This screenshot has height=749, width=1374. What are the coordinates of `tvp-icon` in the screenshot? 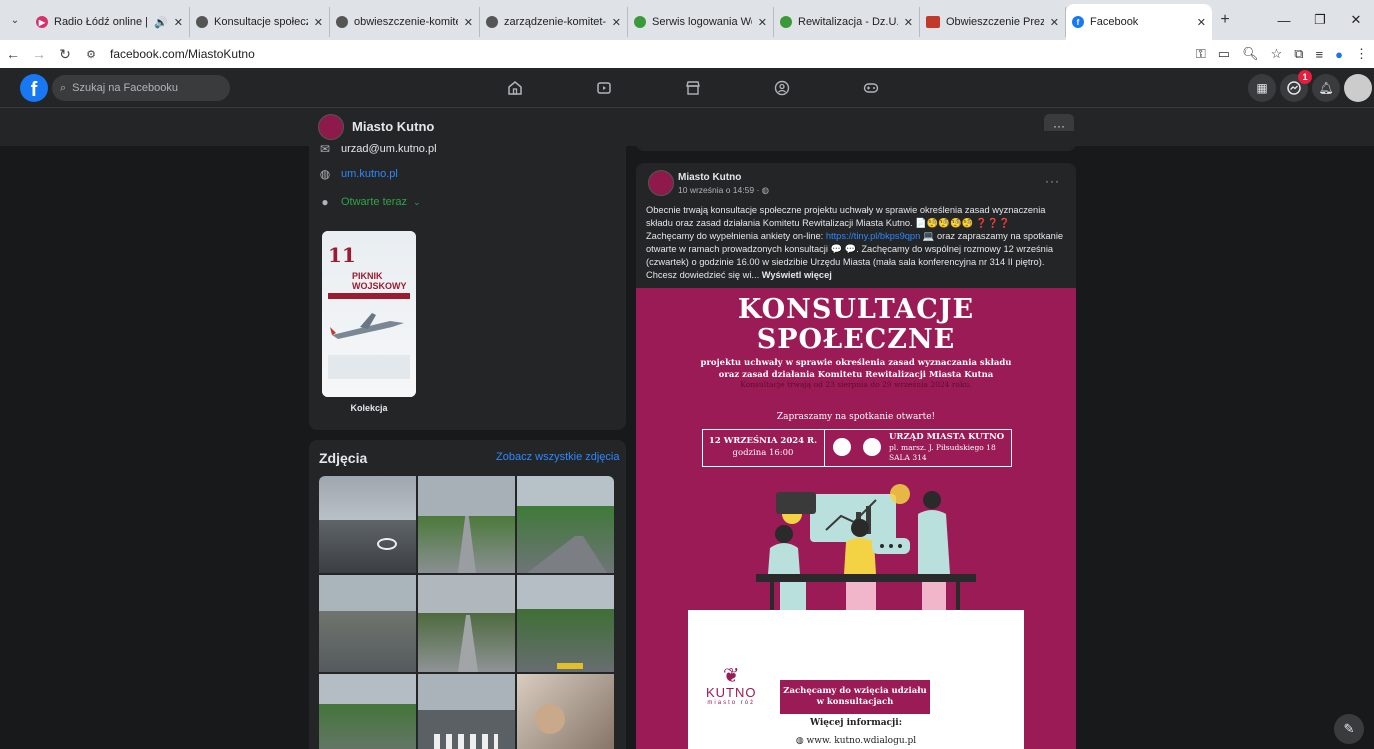 It's located at (933, 22).